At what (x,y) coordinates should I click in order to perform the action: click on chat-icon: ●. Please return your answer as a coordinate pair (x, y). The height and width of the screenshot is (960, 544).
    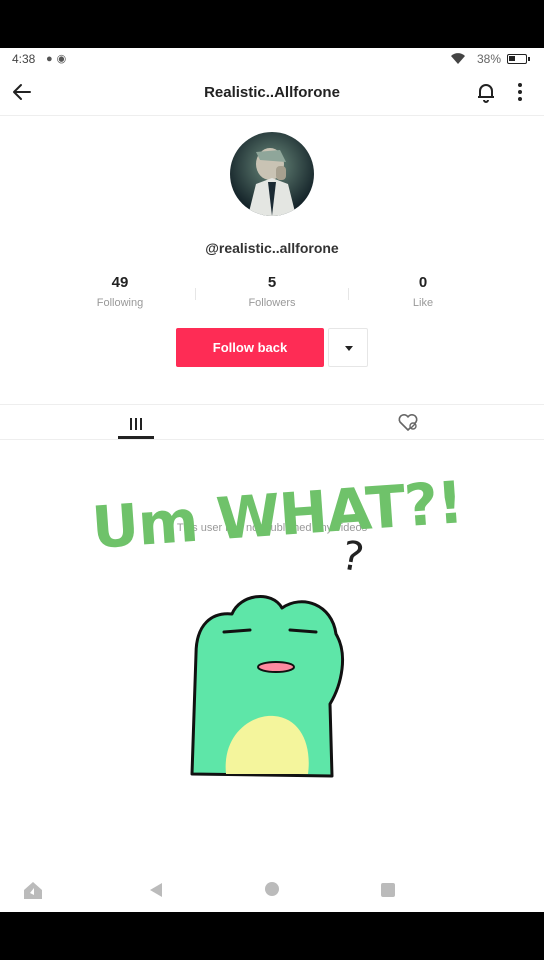
    Looking at the image, I should click on (51, 59).